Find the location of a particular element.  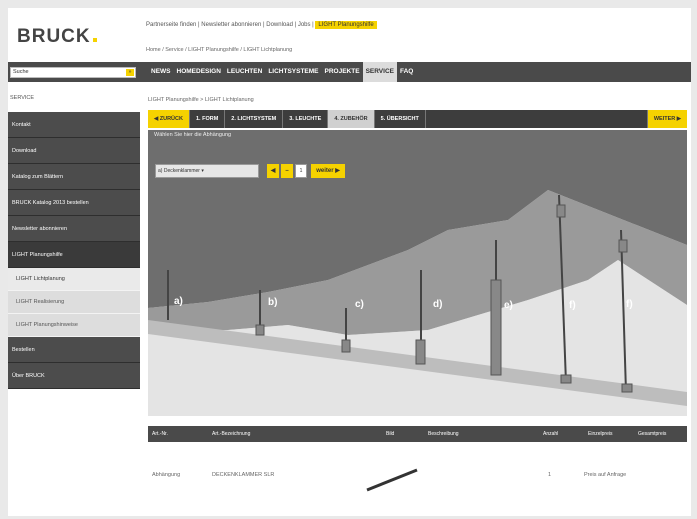

next-button: WEITER ▶ is located at coordinates (667, 119).